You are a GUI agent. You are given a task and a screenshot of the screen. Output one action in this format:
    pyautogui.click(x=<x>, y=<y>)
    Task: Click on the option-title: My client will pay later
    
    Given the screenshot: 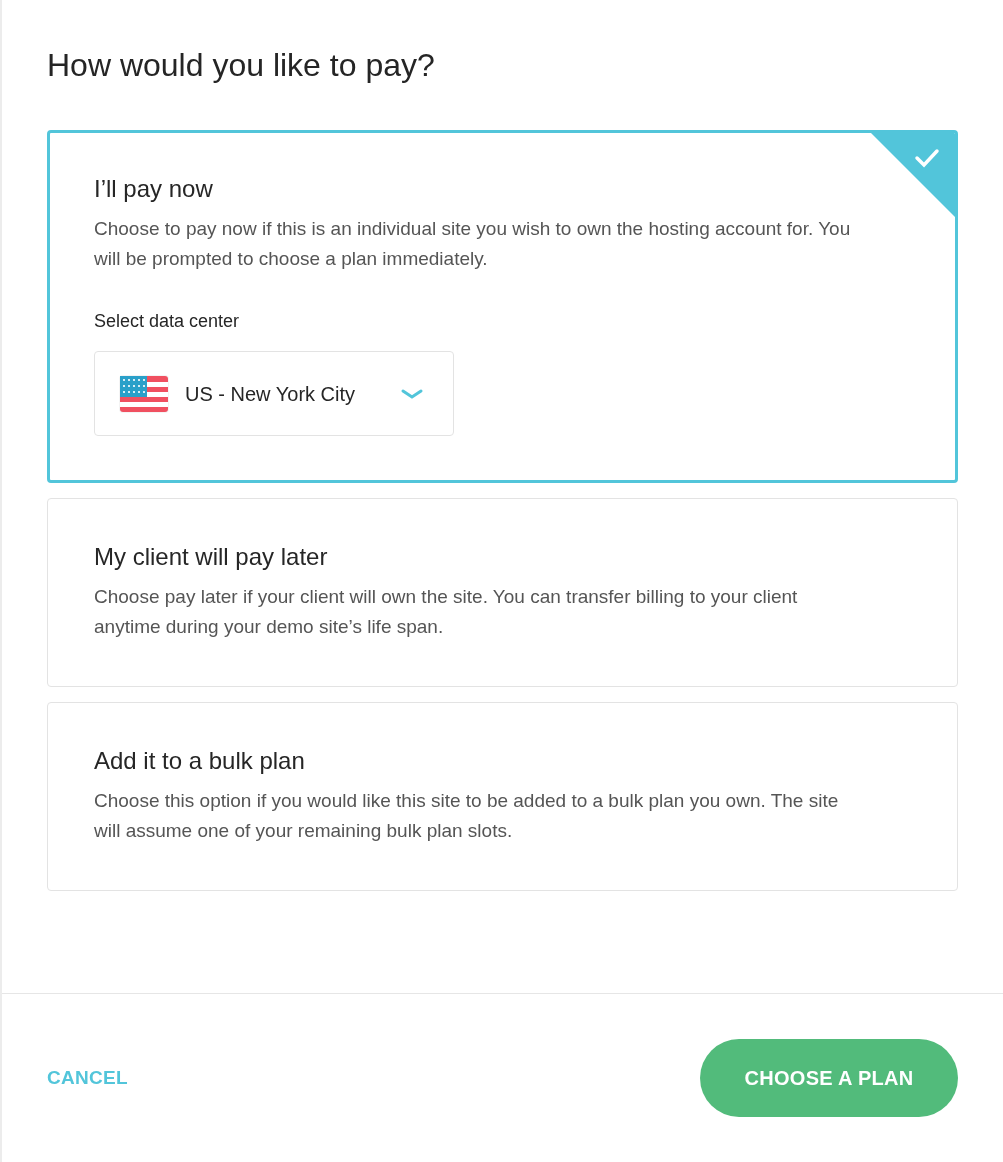 What is the action you would take?
    pyautogui.click(x=211, y=557)
    